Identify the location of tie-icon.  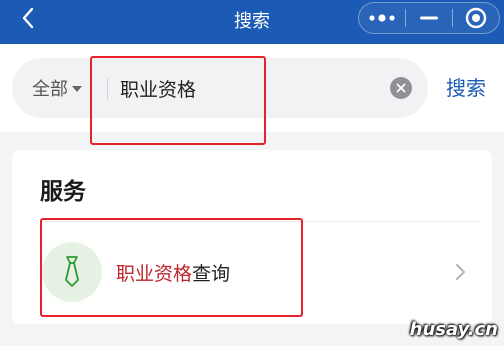
(72, 271).